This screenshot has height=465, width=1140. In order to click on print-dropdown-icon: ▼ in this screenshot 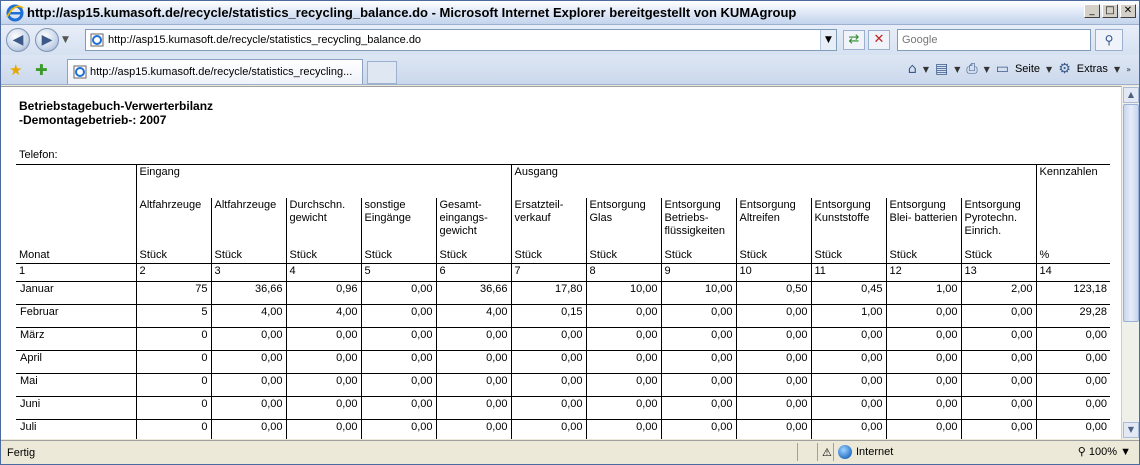, I will do `click(987, 69)`.